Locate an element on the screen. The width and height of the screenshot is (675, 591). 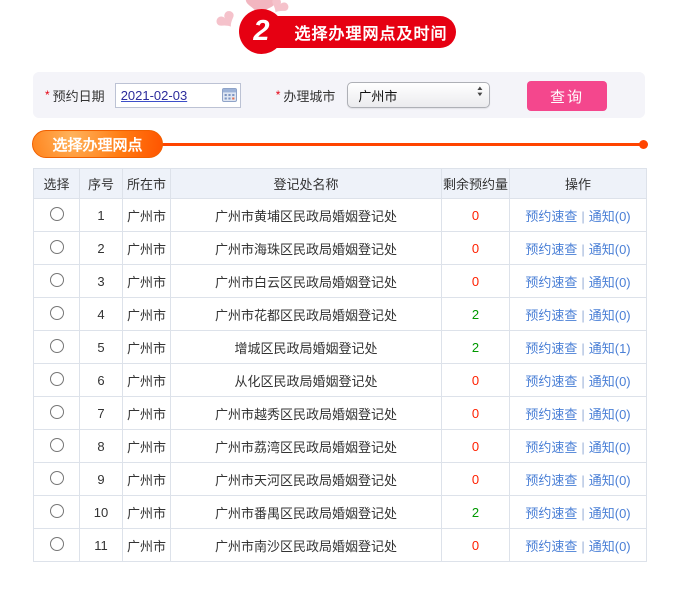
row-registry-name: 广州市白云区民政局婚姻登记处 is located at coordinates (306, 281).